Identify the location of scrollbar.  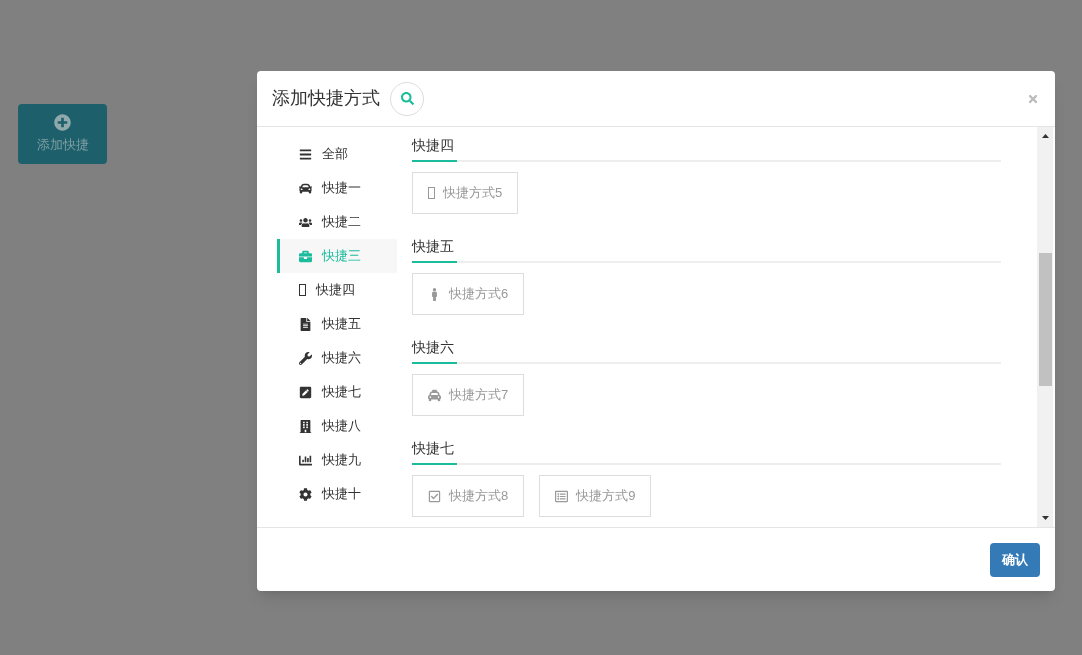
(1045, 327).